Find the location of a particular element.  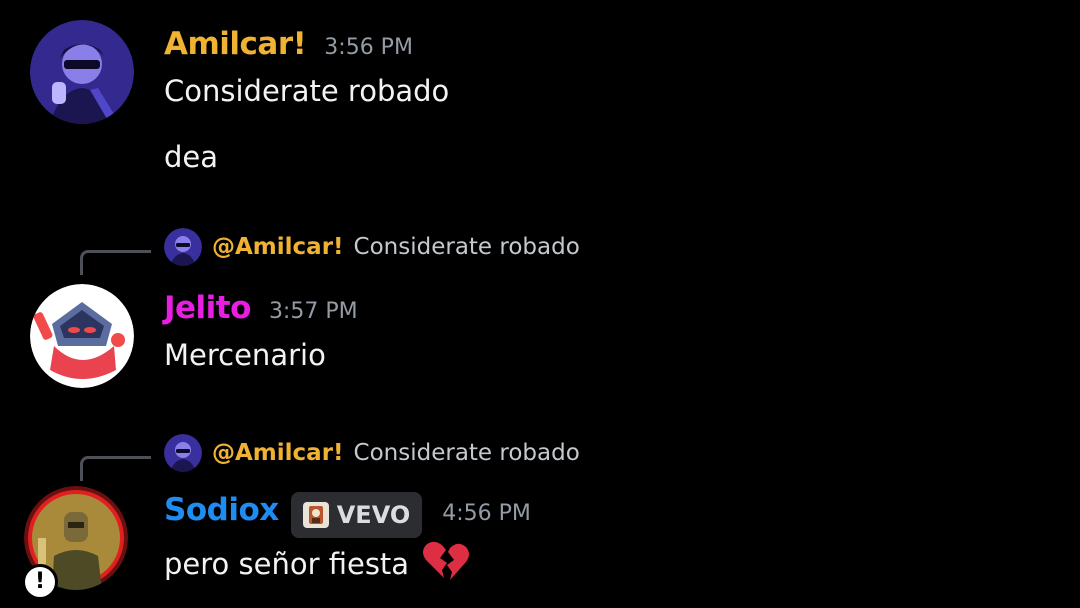

author-name: Jelito is located at coordinates (207, 308).